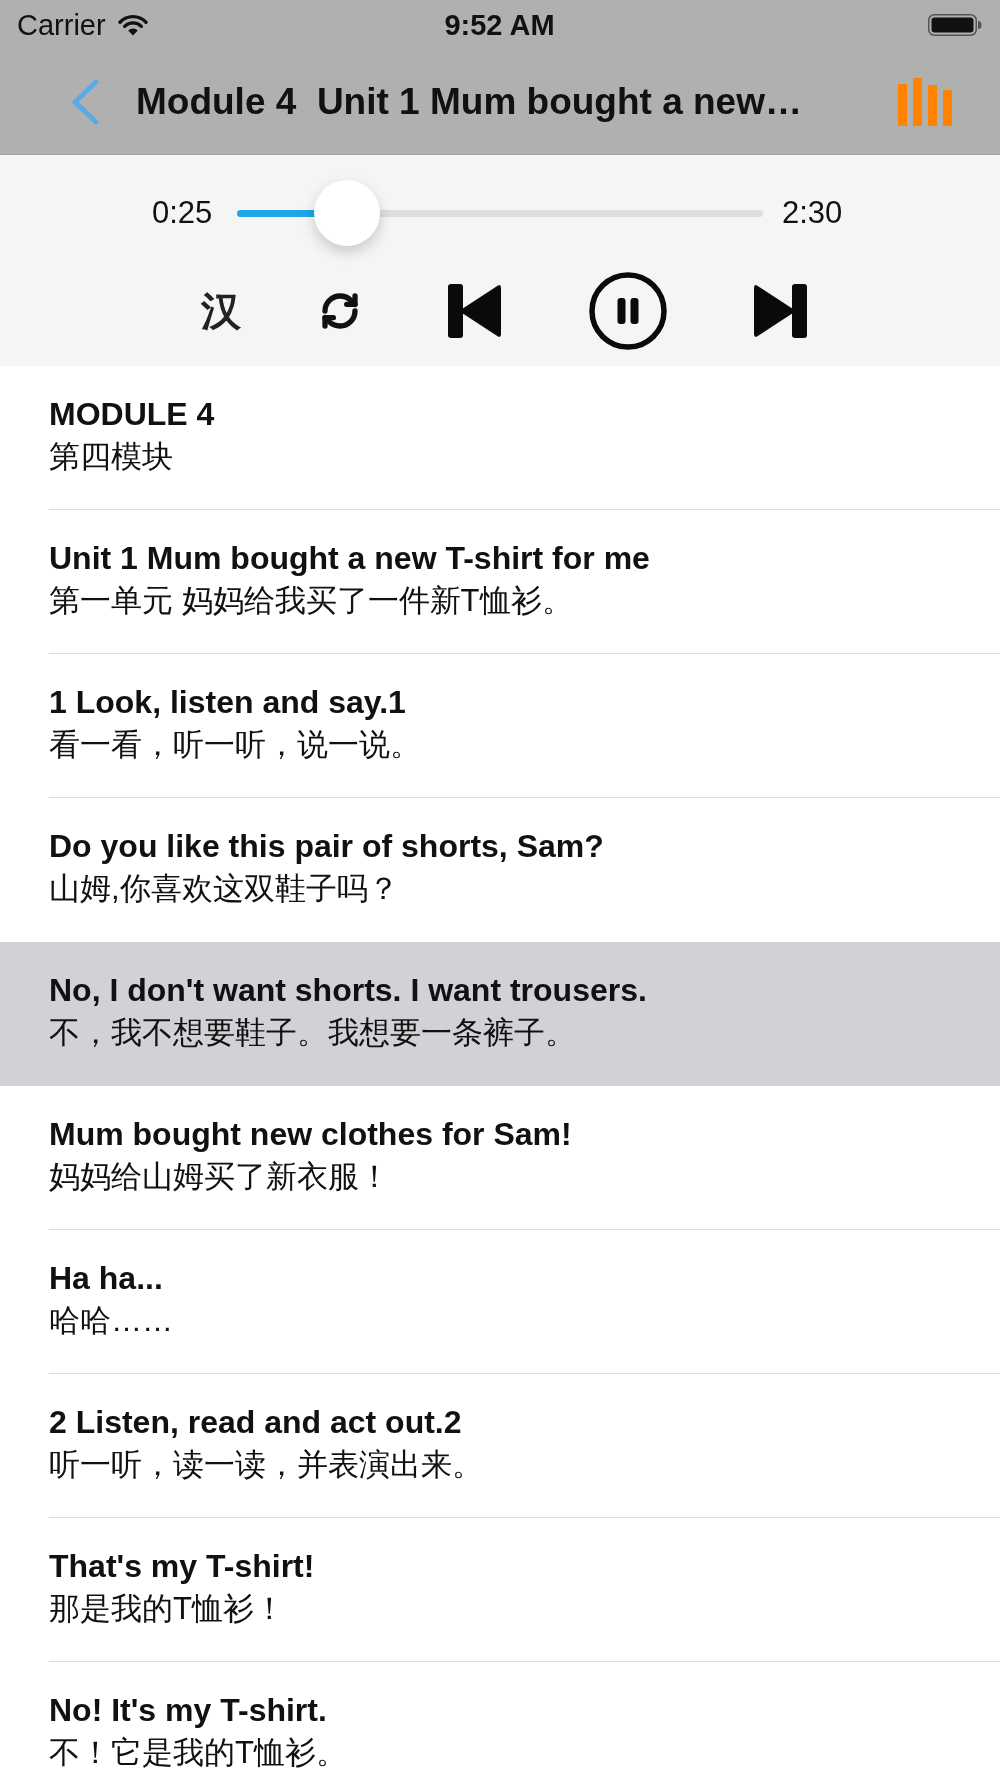  What do you see at coordinates (348, 990) in the screenshot?
I see `english-sentence: No, I don't want shorts. I want trousers.` at bounding box center [348, 990].